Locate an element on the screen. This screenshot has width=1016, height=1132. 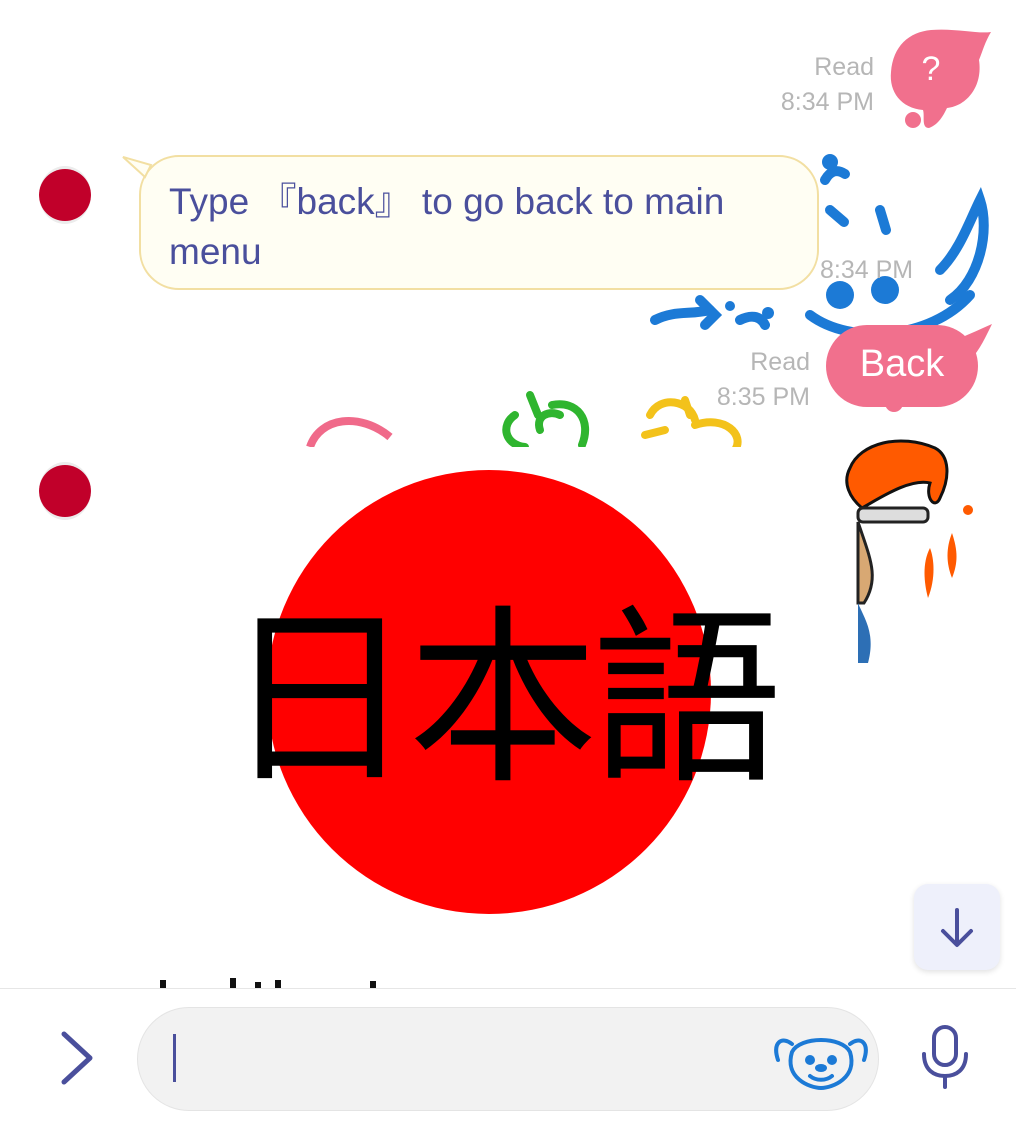
bot-message-text: Type 『back』 to go back to main menu is located at coordinates (447, 226).